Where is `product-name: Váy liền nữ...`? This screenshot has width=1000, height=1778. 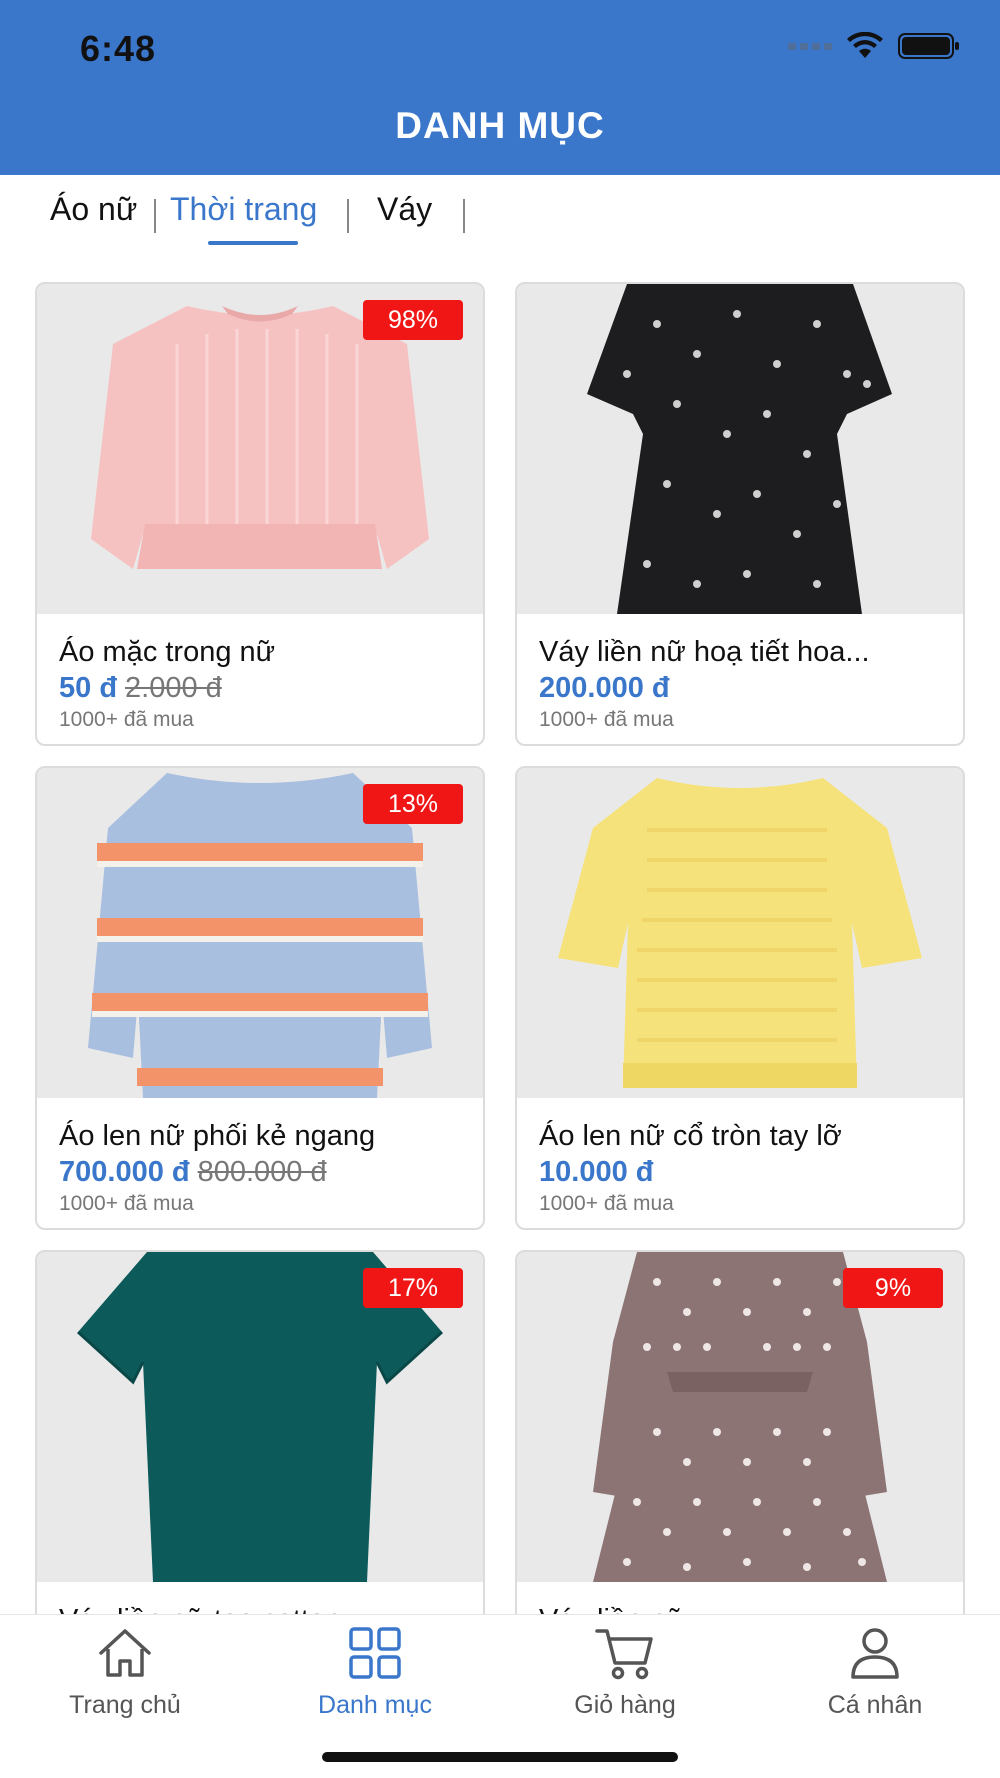 product-name: Váy liền nữ... is located at coordinates (744, 1609).